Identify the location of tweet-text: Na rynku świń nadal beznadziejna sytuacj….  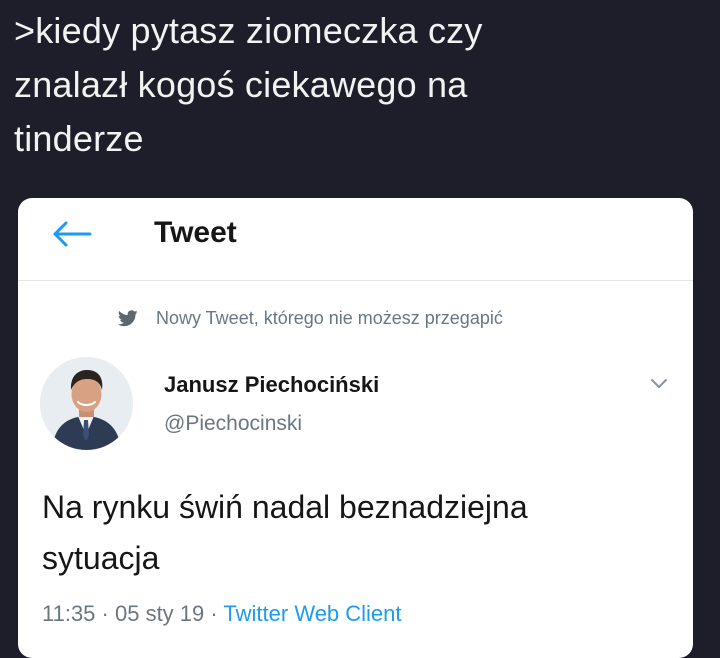
(285, 532).